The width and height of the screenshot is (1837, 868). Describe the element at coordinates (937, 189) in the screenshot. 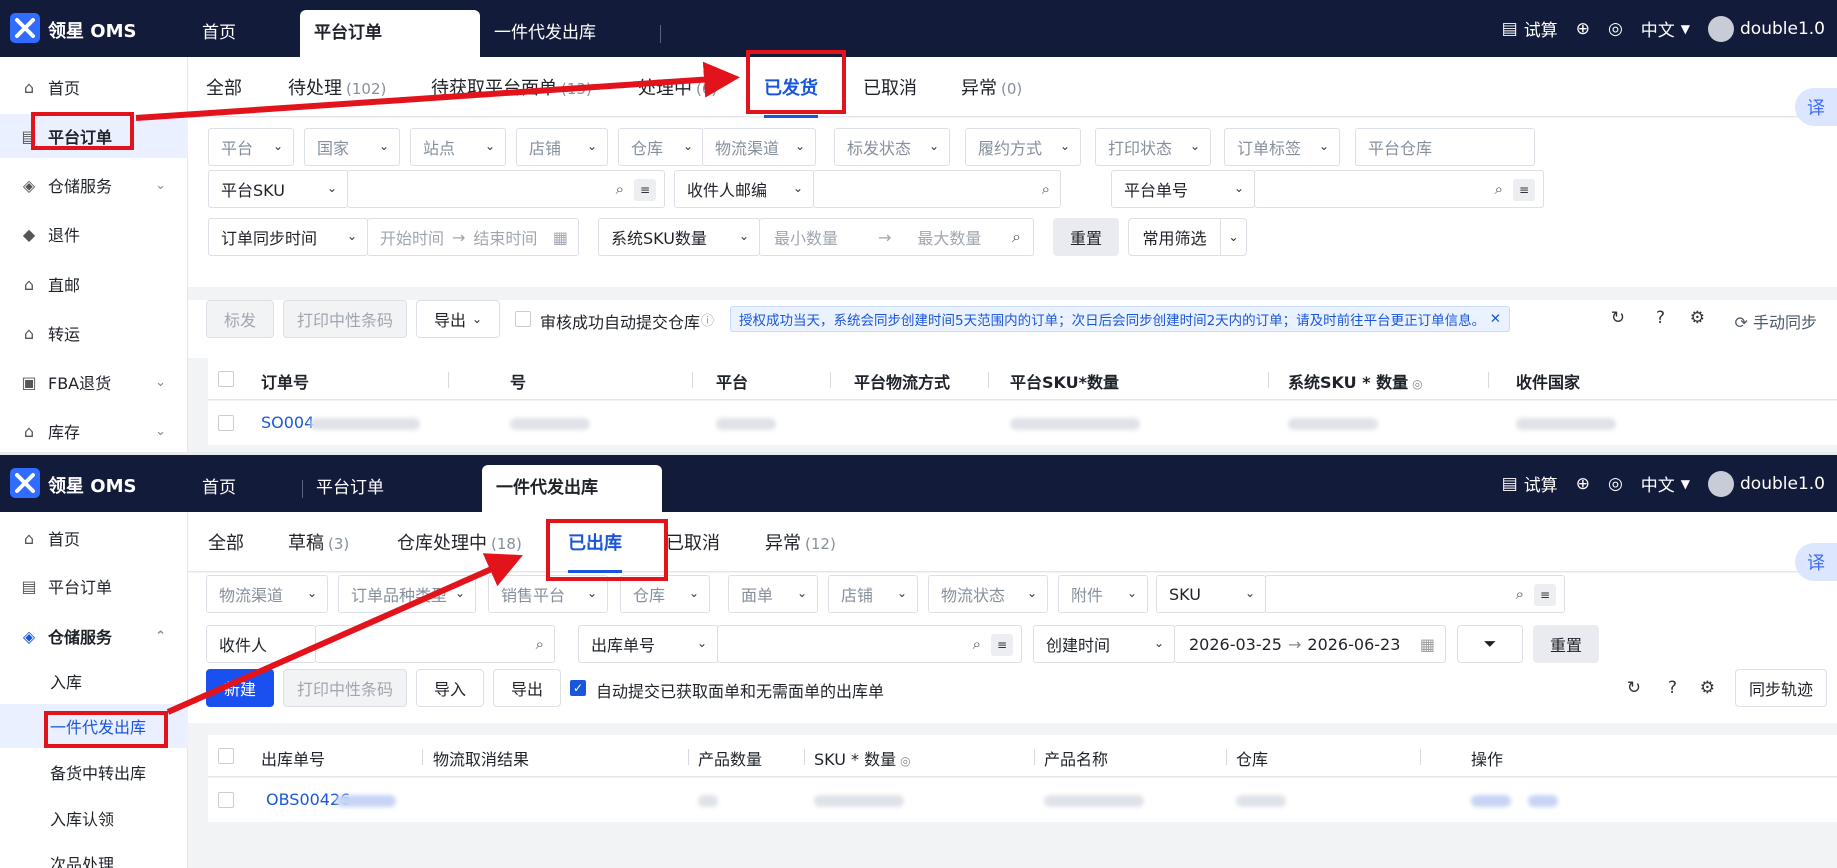

I see `zip-search-input: ⌕` at that location.